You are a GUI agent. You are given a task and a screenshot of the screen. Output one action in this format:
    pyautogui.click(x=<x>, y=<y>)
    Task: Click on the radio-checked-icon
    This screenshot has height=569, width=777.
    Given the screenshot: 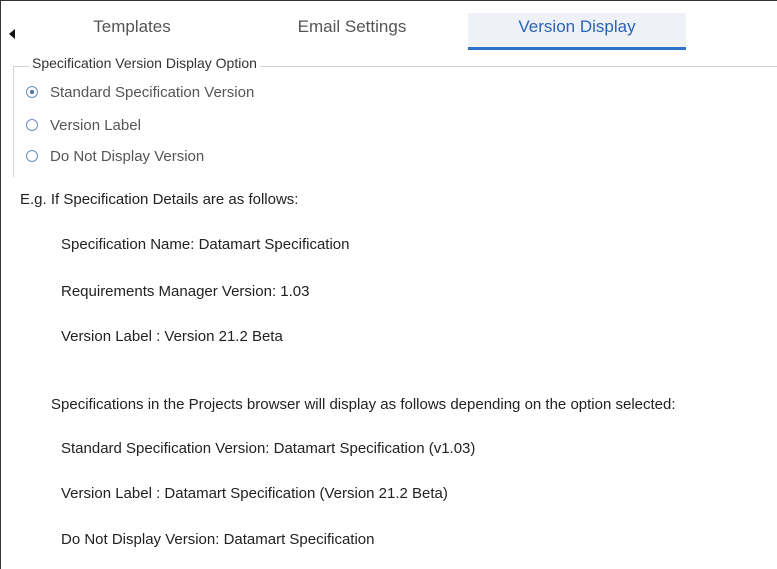 What is the action you would take?
    pyautogui.click(x=32, y=92)
    